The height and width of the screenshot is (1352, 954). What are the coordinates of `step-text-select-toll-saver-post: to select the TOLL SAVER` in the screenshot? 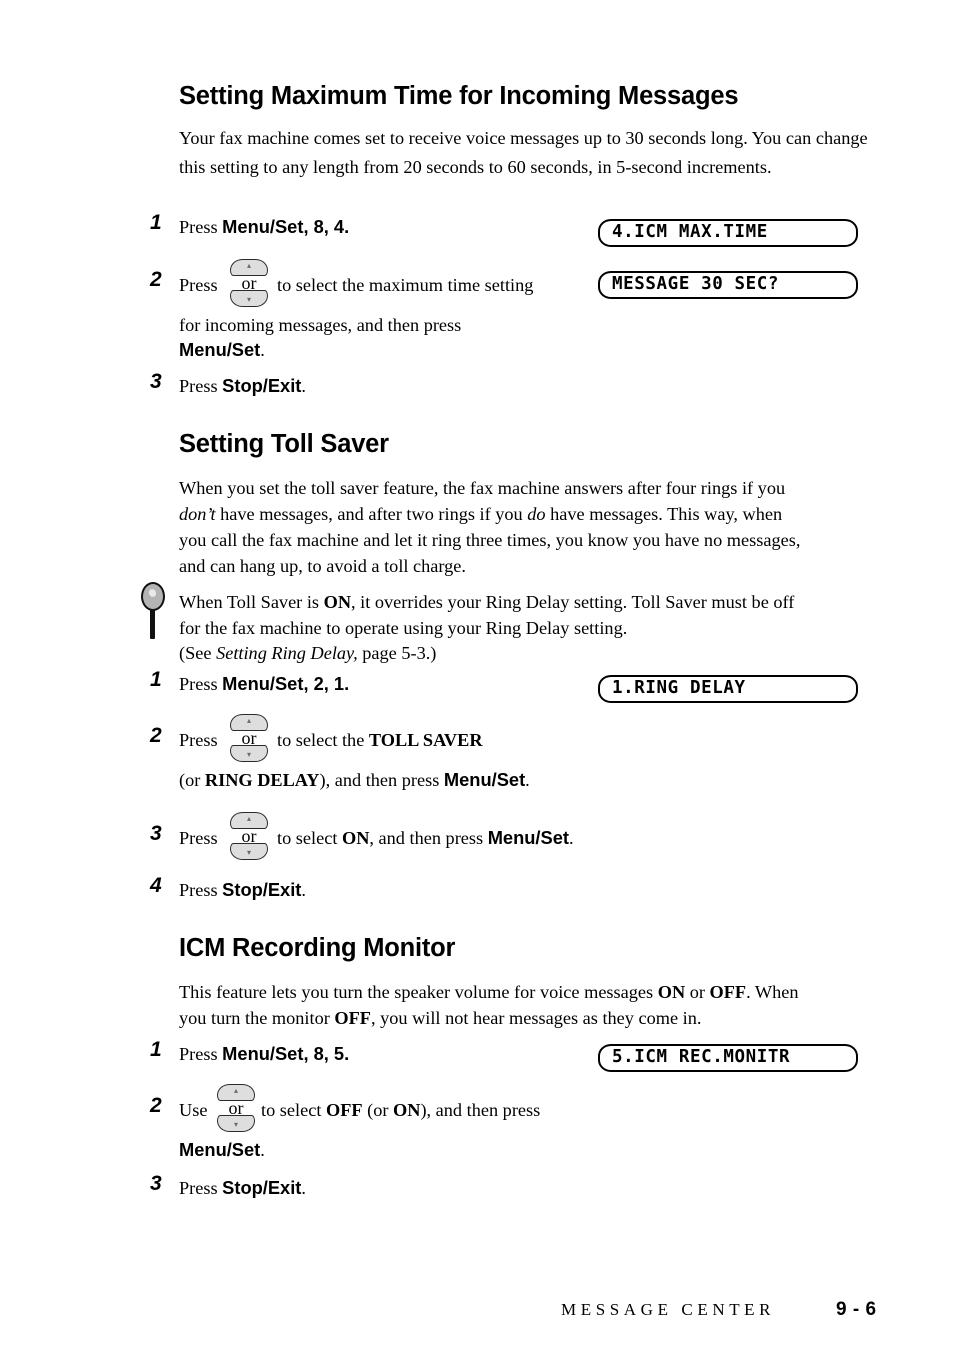 It's located at (380, 740).